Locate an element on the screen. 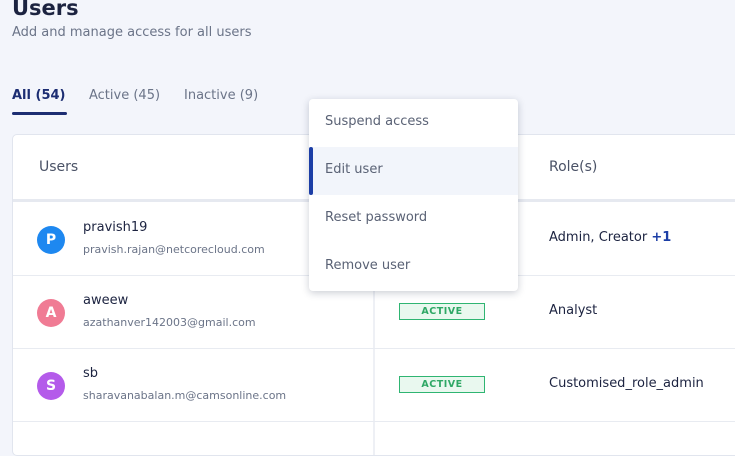 The image size is (735, 456). user-name: aweew is located at coordinates (106, 300).